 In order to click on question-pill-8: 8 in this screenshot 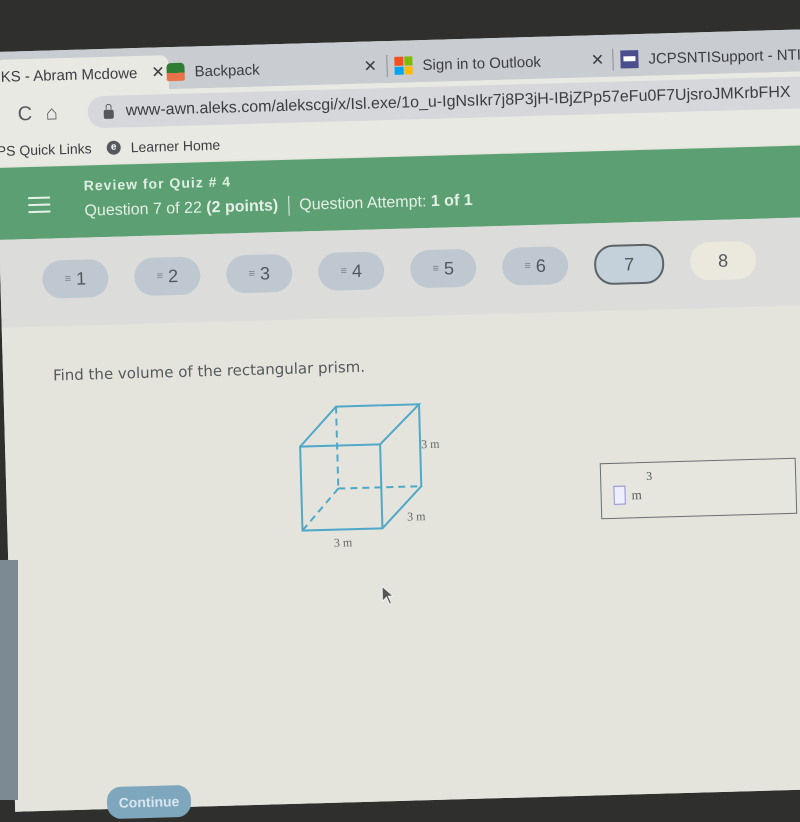, I will do `click(723, 260)`.